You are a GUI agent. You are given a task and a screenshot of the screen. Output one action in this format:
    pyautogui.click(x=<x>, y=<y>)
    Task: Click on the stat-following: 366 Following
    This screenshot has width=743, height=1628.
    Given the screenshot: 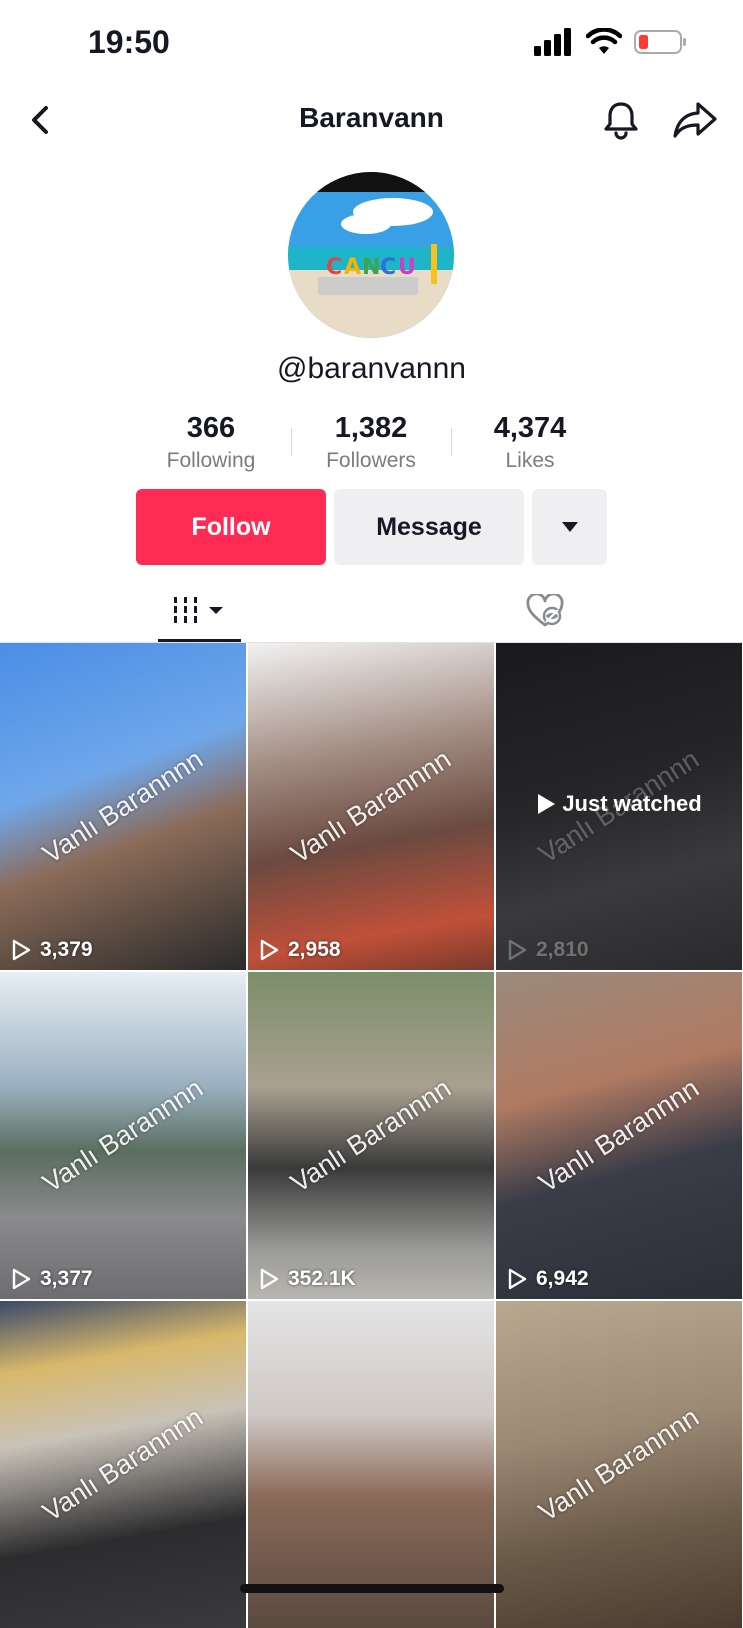 What is the action you would take?
    pyautogui.click(x=211, y=443)
    